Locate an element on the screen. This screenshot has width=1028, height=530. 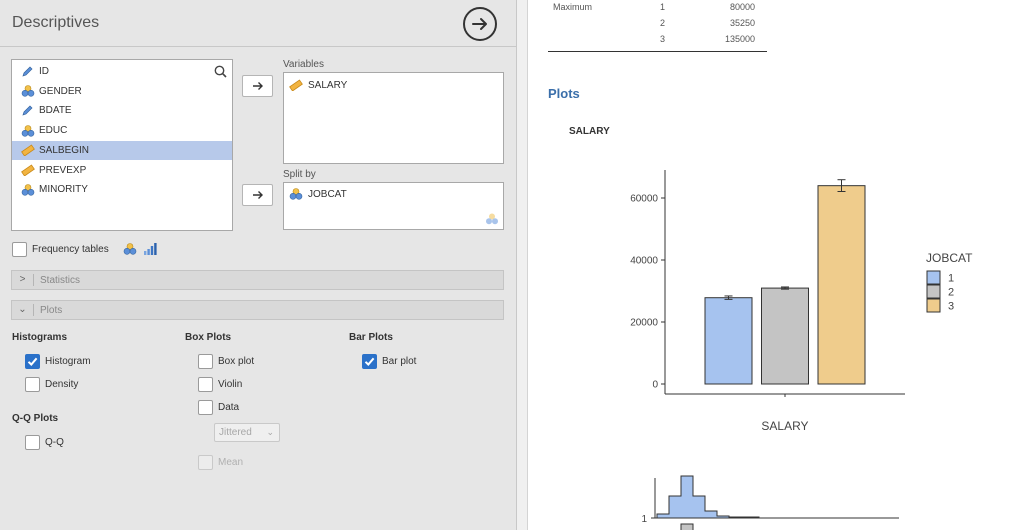
variable-name: ID is located at coordinates (44, 71).